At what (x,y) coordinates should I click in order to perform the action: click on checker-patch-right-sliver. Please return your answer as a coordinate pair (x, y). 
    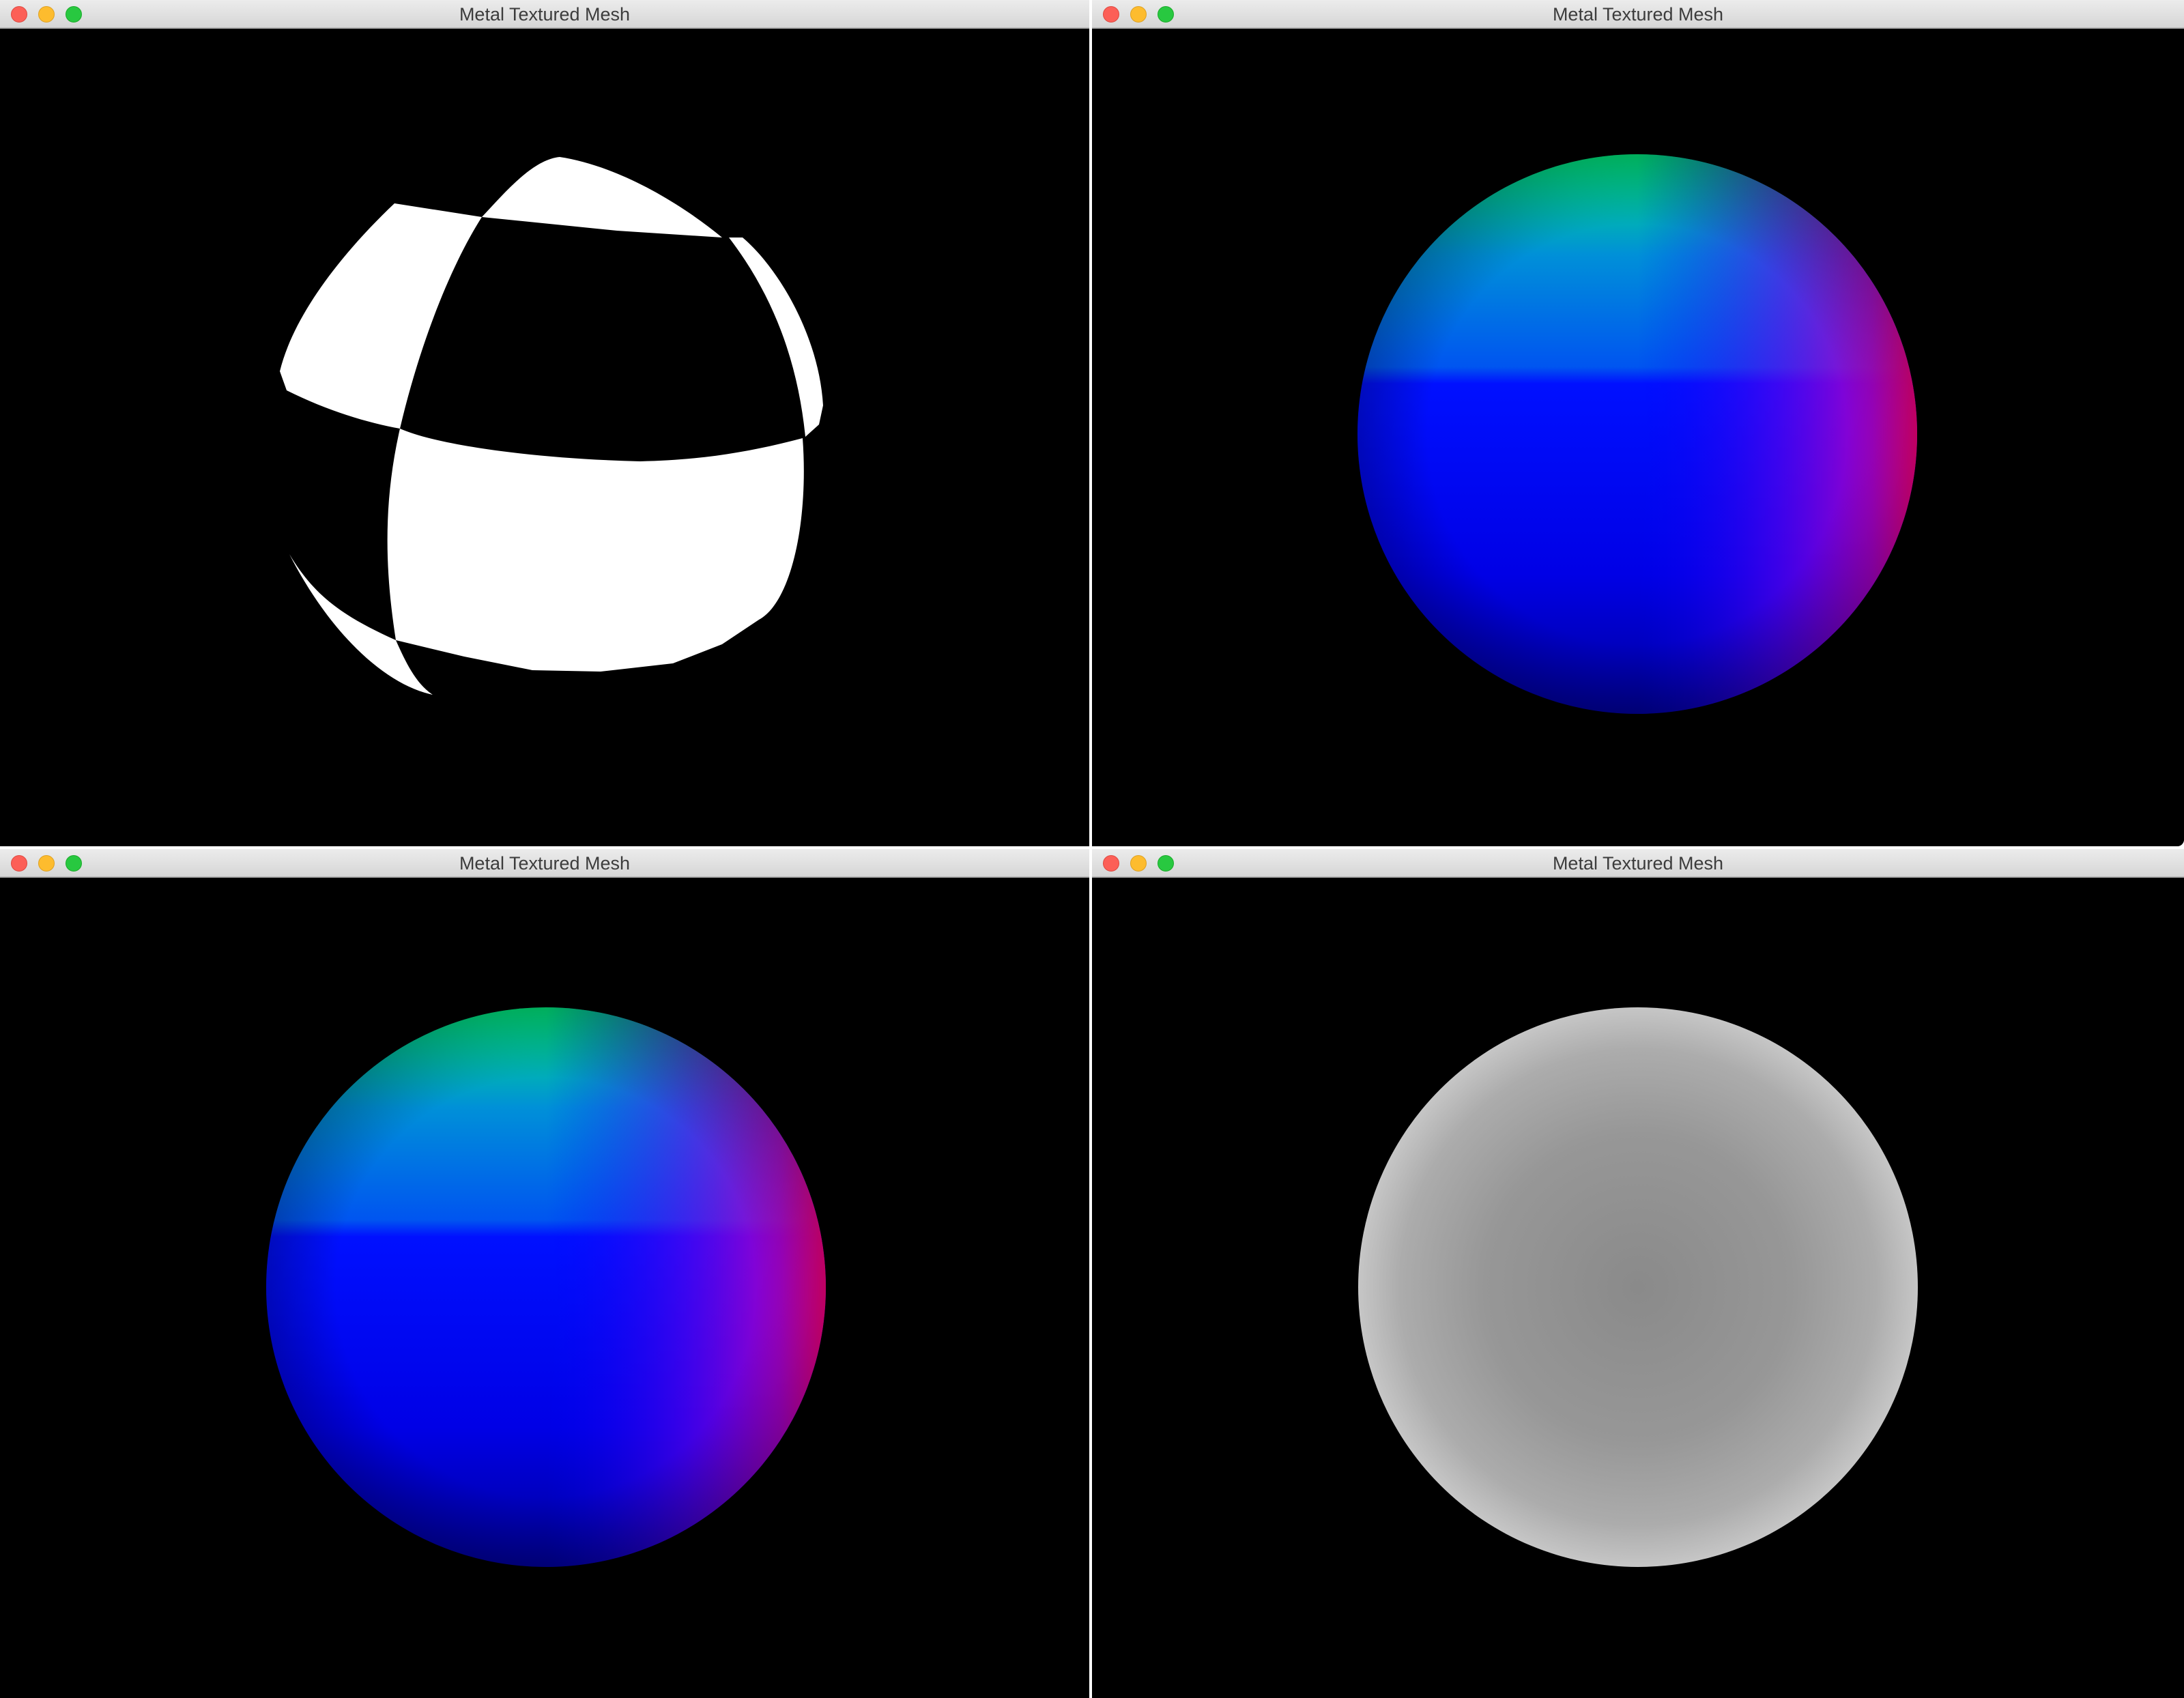
    Looking at the image, I should click on (776, 337).